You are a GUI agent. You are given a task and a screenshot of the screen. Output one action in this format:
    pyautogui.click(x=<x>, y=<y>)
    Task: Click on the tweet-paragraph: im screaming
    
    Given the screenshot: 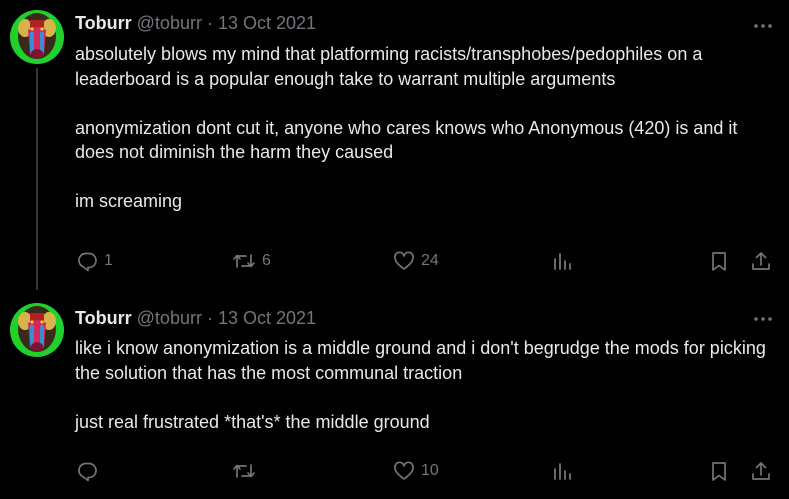 What is the action you would take?
    pyautogui.click(x=129, y=201)
    